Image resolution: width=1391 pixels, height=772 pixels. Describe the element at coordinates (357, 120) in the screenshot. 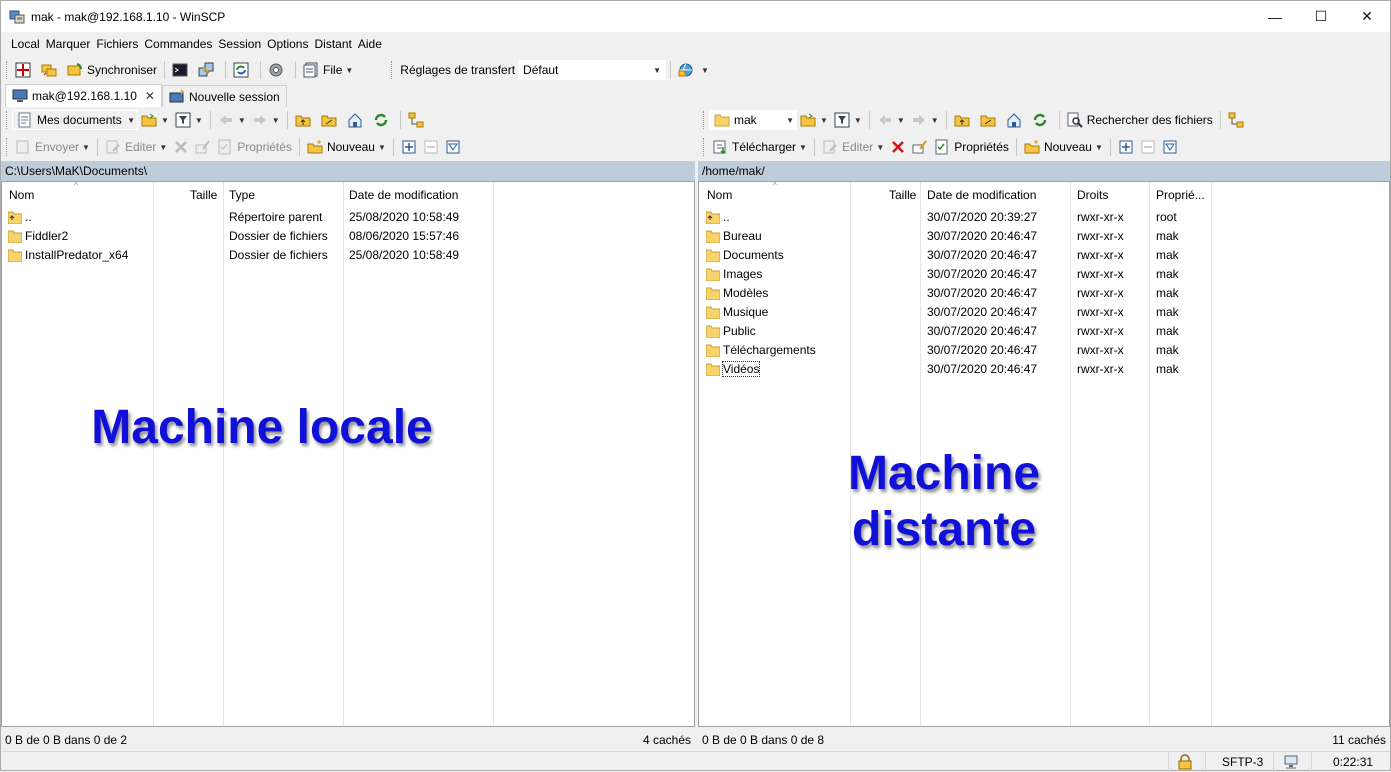

I see `local-home-button` at that location.